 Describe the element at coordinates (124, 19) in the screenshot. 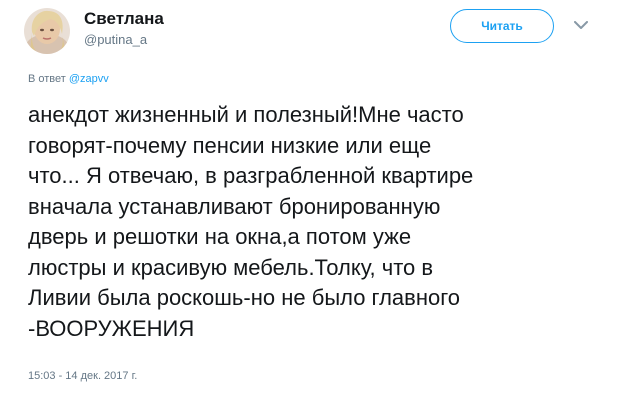

I see `author-display-name: Светлана` at that location.